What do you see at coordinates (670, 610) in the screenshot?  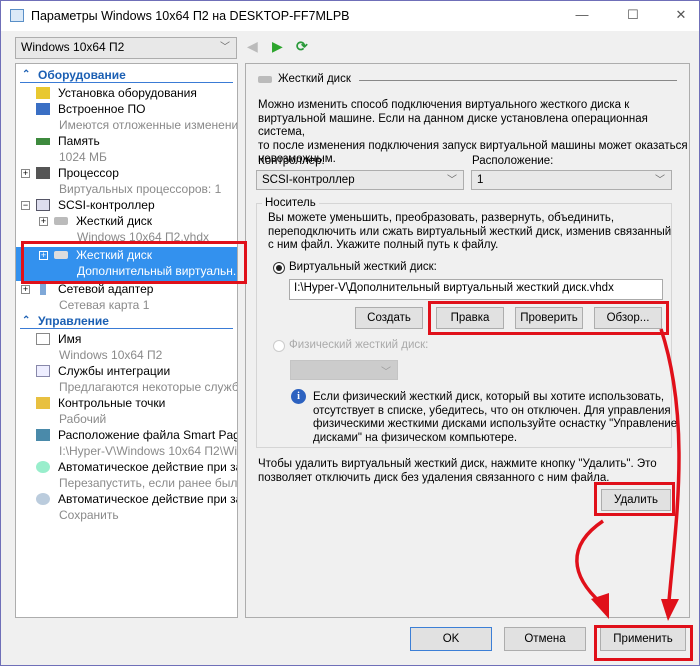 I see `arrow-head` at bounding box center [670, 610].